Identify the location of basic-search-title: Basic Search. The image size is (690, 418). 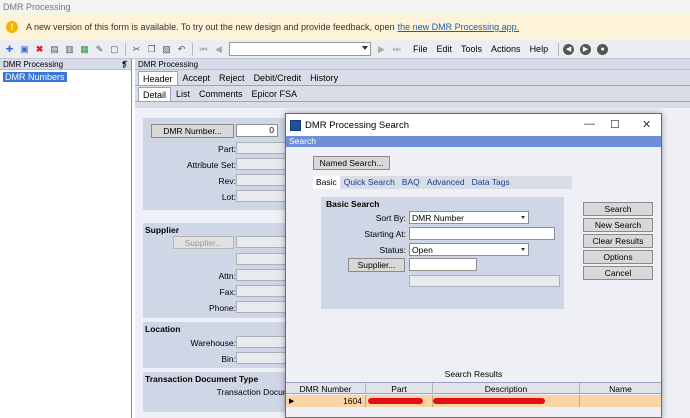
(353, 204).